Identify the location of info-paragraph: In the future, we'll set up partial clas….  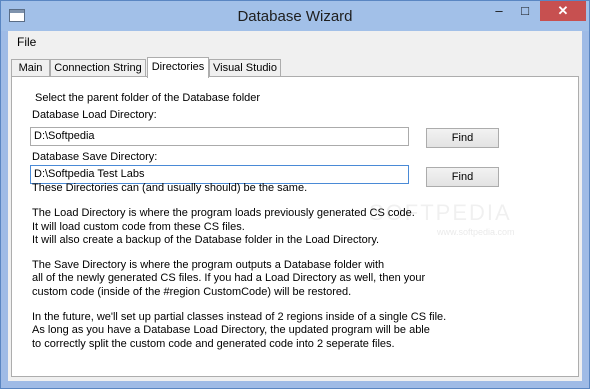
(239, 330).